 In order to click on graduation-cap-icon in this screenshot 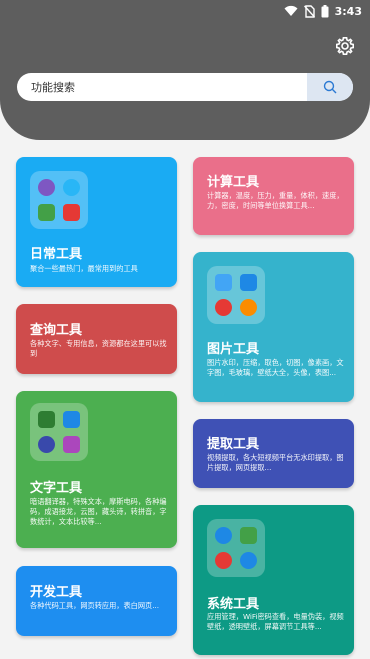, I will do `click(46, 445)`.